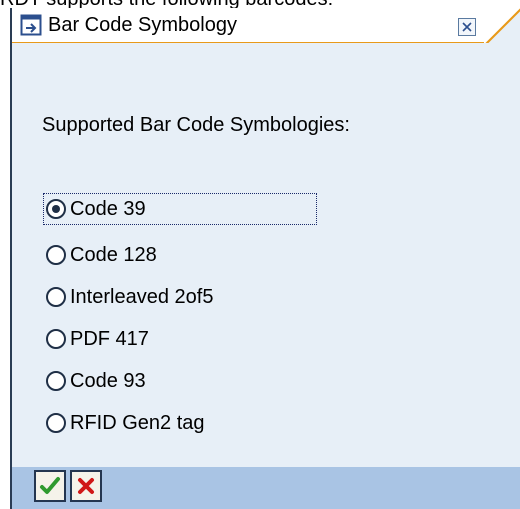  What do you see at coordinates (502, 25) in the screenshot?
I see `titlebar-tab-edge` at bounding box center [502, 25].